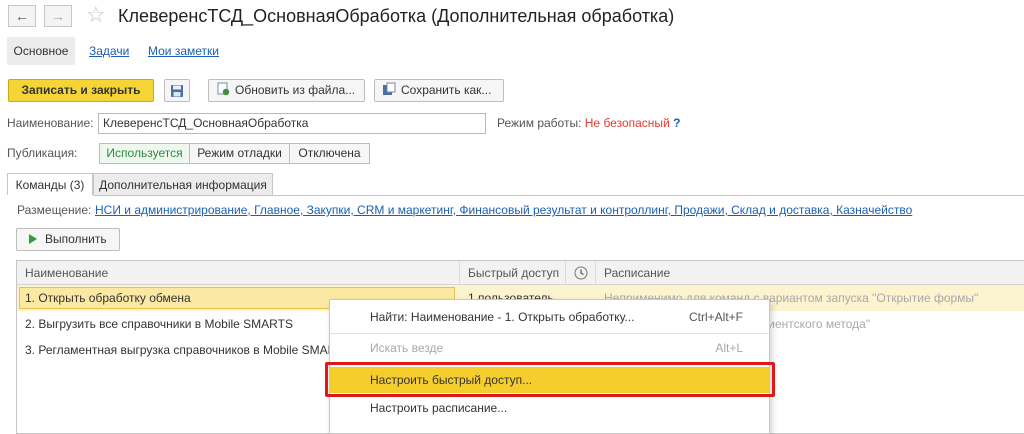 This screenshot has height=434, width=1024. Describe the element at coordinates (810, 273) in the screenshot. I see `column-header-schedule: Расписание` at that location.